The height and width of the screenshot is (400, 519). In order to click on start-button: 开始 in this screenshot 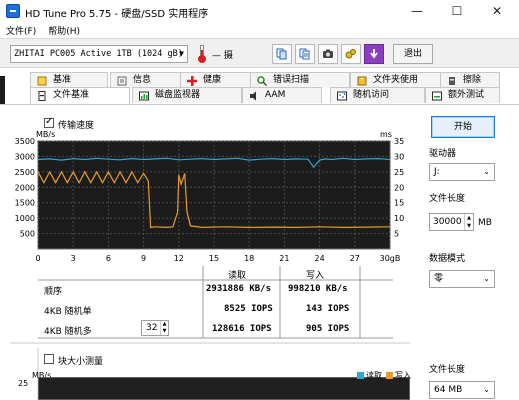, I will do `click(463, 127)`.